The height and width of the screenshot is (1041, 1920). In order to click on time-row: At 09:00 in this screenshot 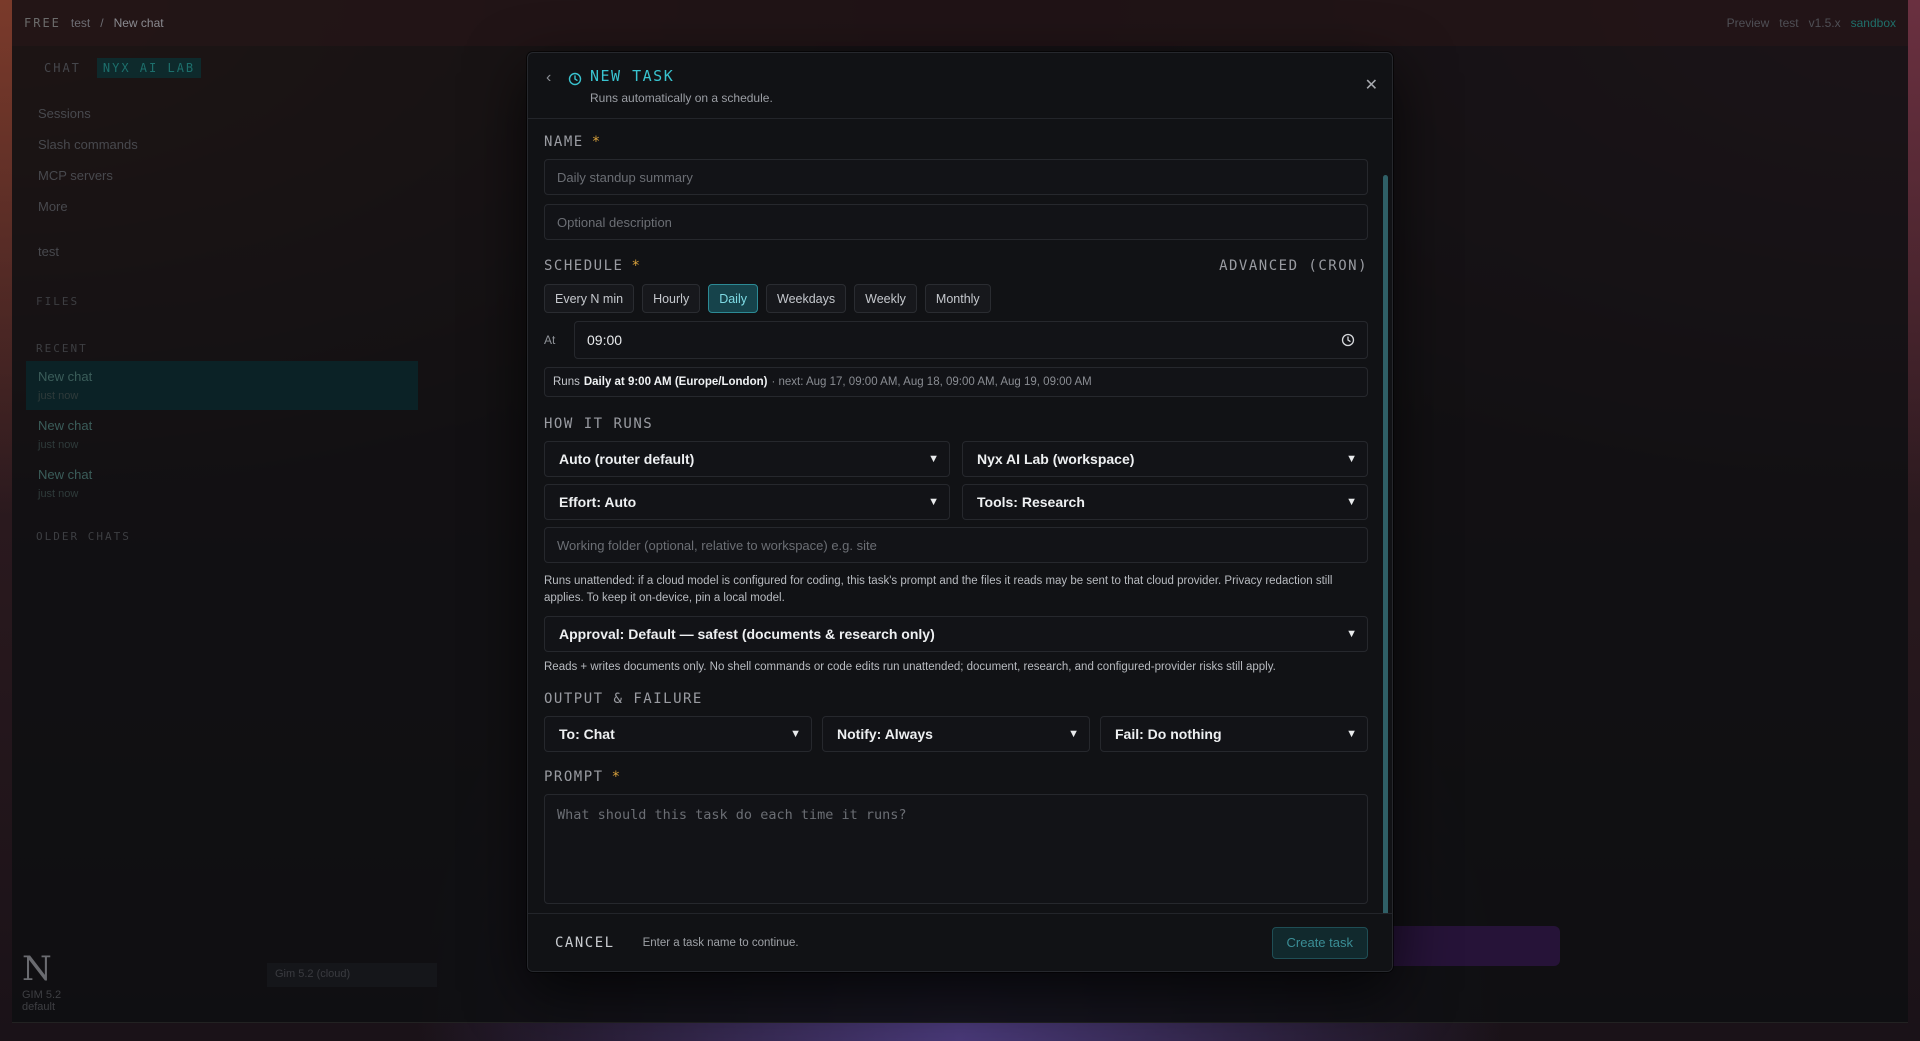, I will do `click(956, 340)`.